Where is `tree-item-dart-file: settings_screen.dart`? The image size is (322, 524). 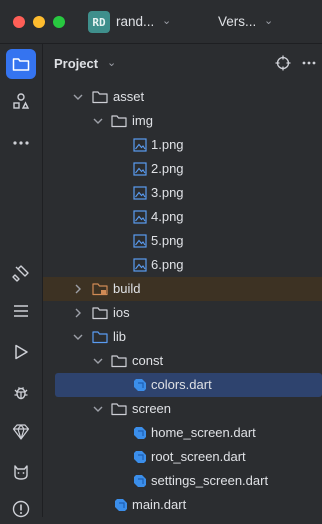
tree-item-dart-file: settings_screen.dart is located at coordinates (182, 481).